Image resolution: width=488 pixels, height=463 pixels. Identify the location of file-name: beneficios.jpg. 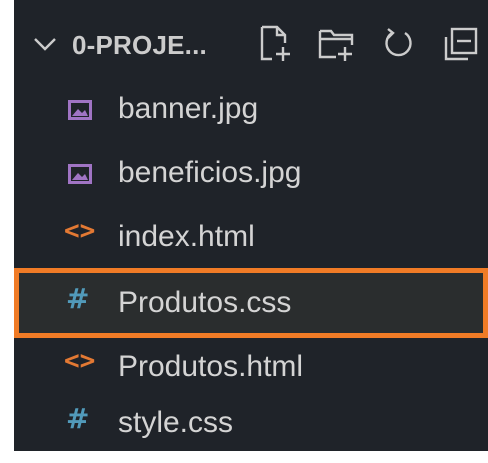
(210, 172).